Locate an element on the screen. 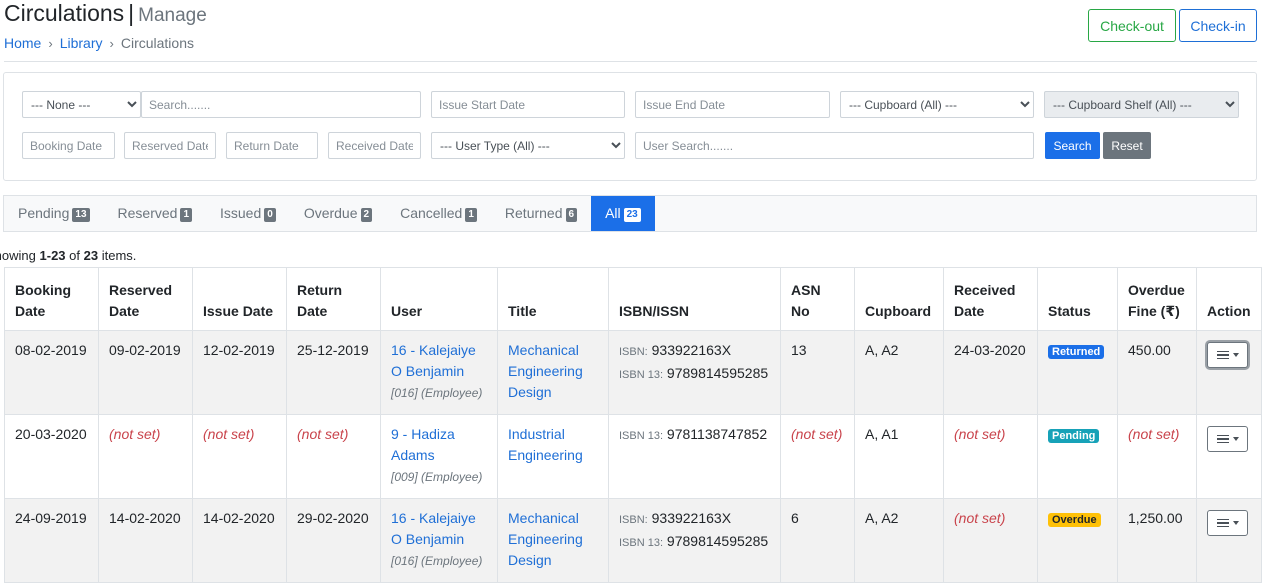  cupboard-select: --- Cupboard (All) --- is located at coordinates (937, 104).